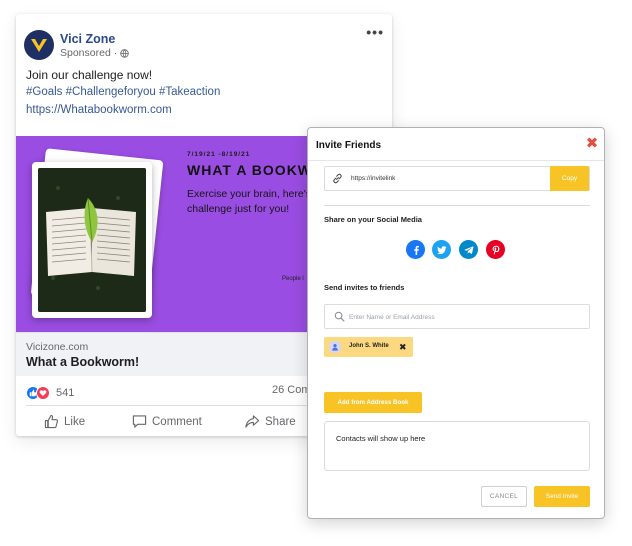 Image resolution: width=632 pixels, height=546 pixels. I want to click on like-button: Like, so click(64, 421).